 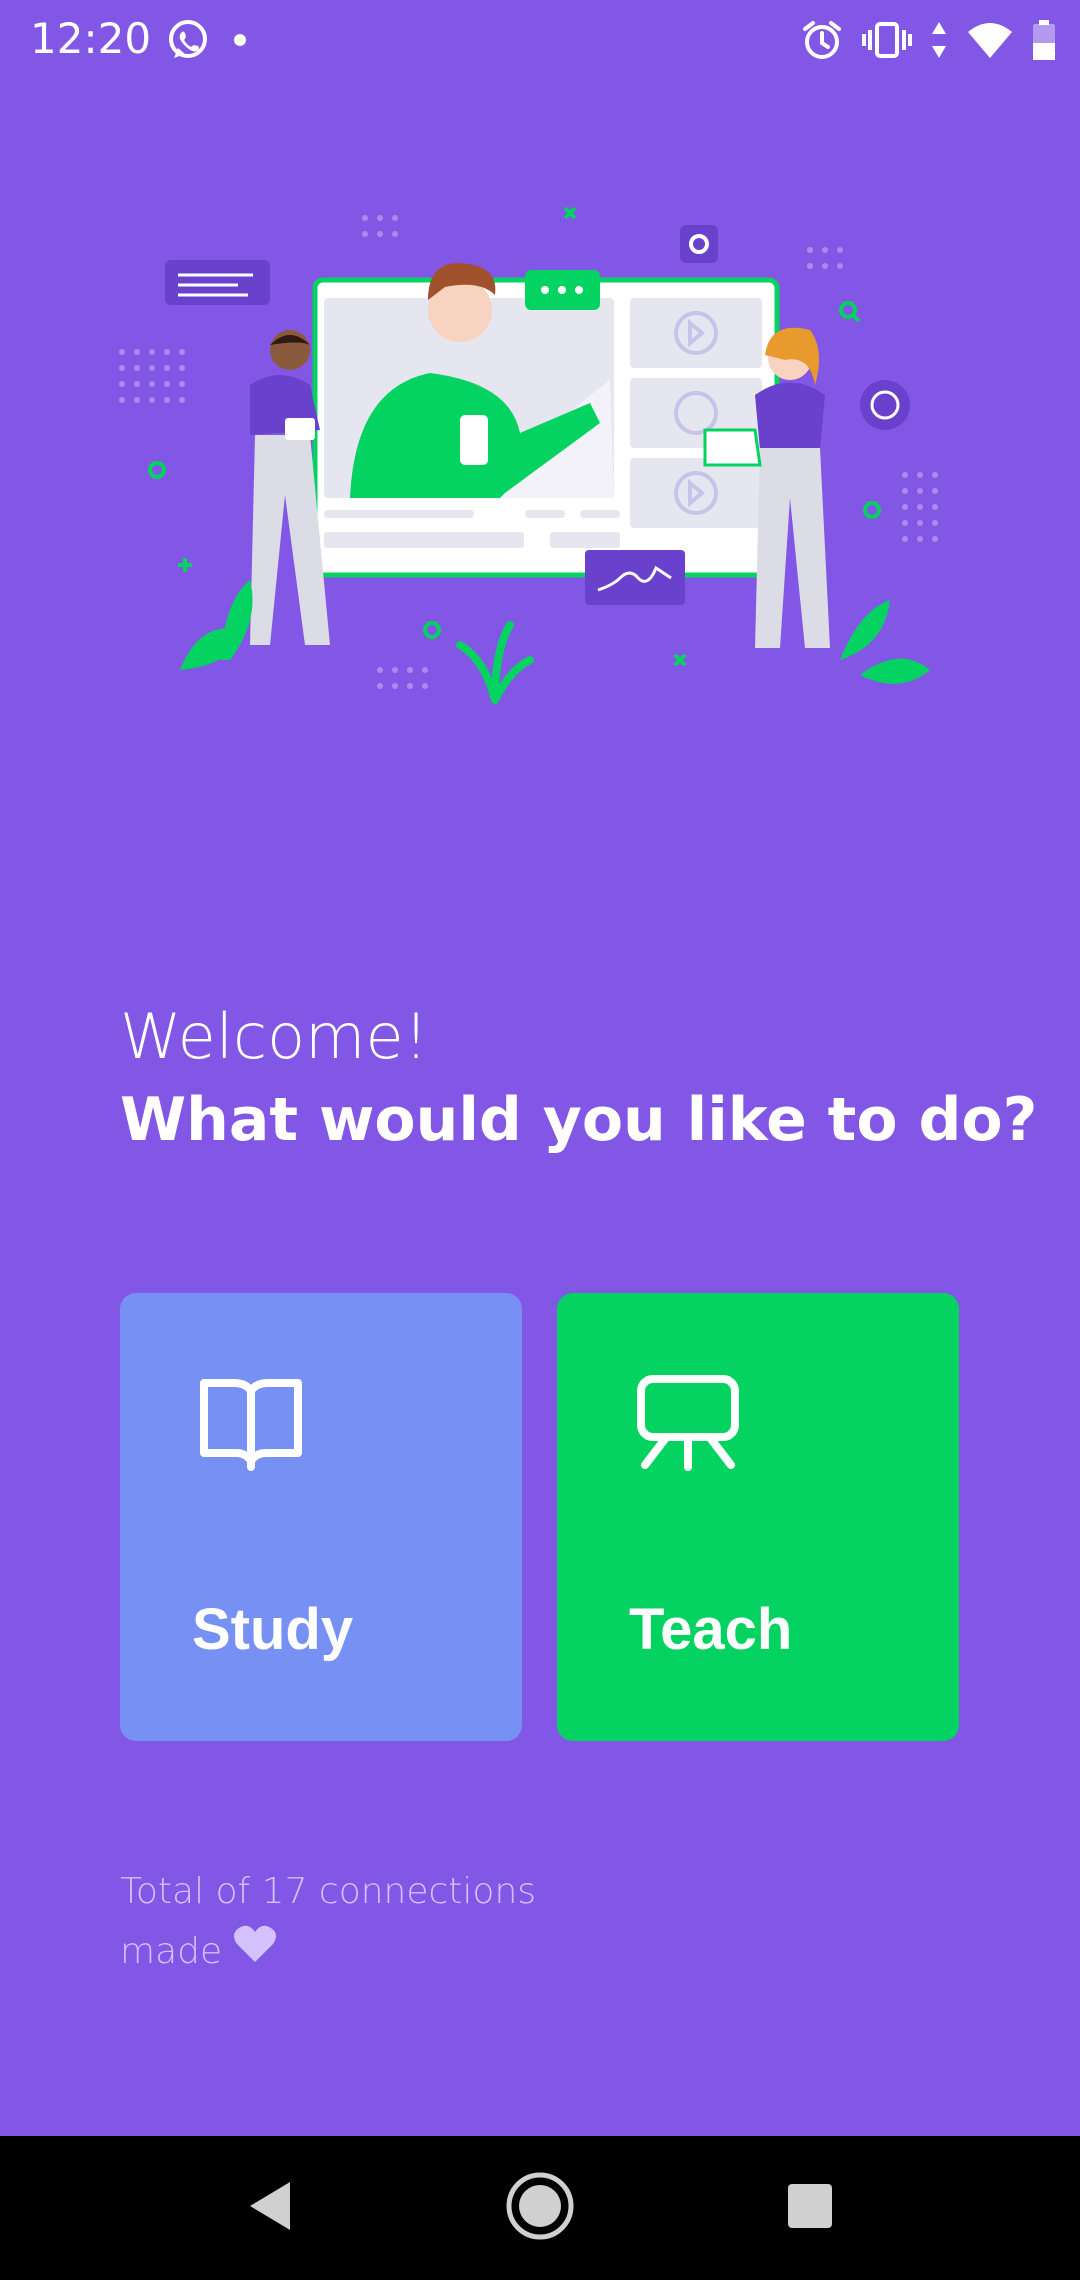 I want to click on data-arrows-icon, so click(x=939, y=40).